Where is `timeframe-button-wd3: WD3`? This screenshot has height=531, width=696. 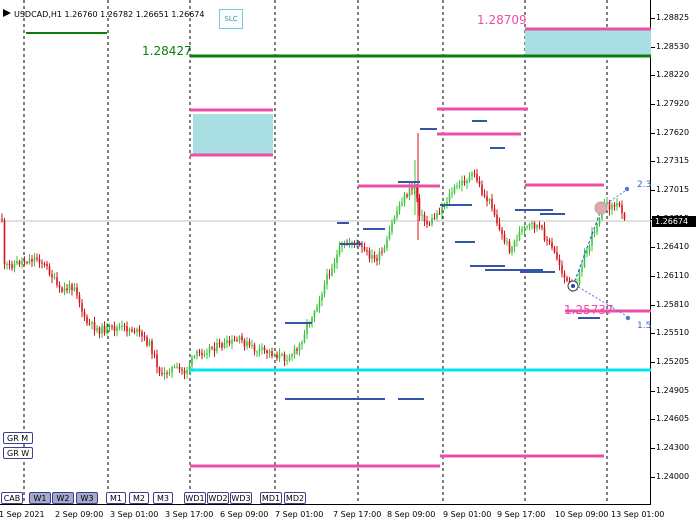 timeframe-button-wd3: WD3 is located at coordinates (241, 498).